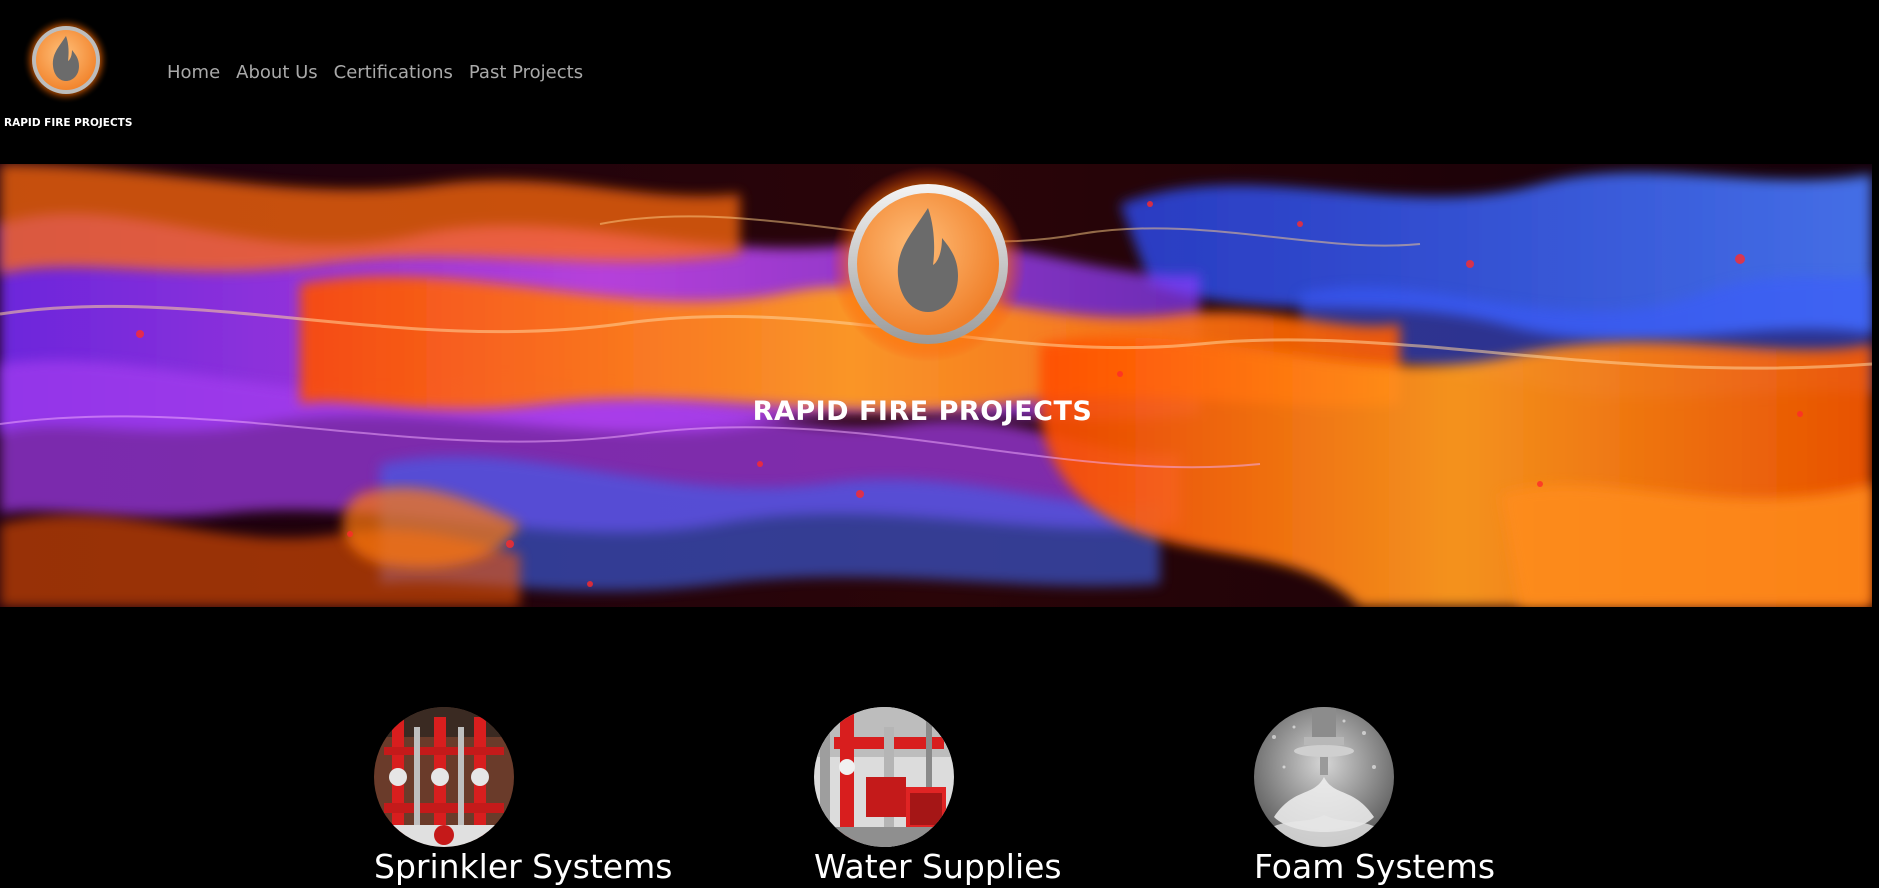 This screenshot has width=1879, height=888. I want to click on sprinkler-head-icon, so click(1324, 777).